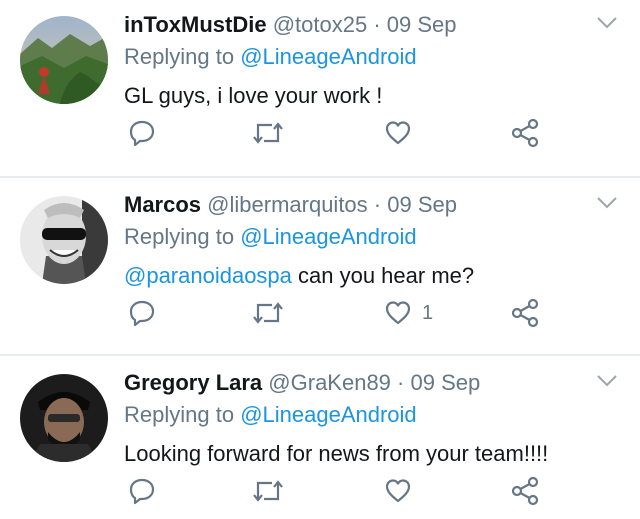  I want to click on tweet-header: Gregory Lara @GraKen89 · 09 Sep, so click(302, 383).